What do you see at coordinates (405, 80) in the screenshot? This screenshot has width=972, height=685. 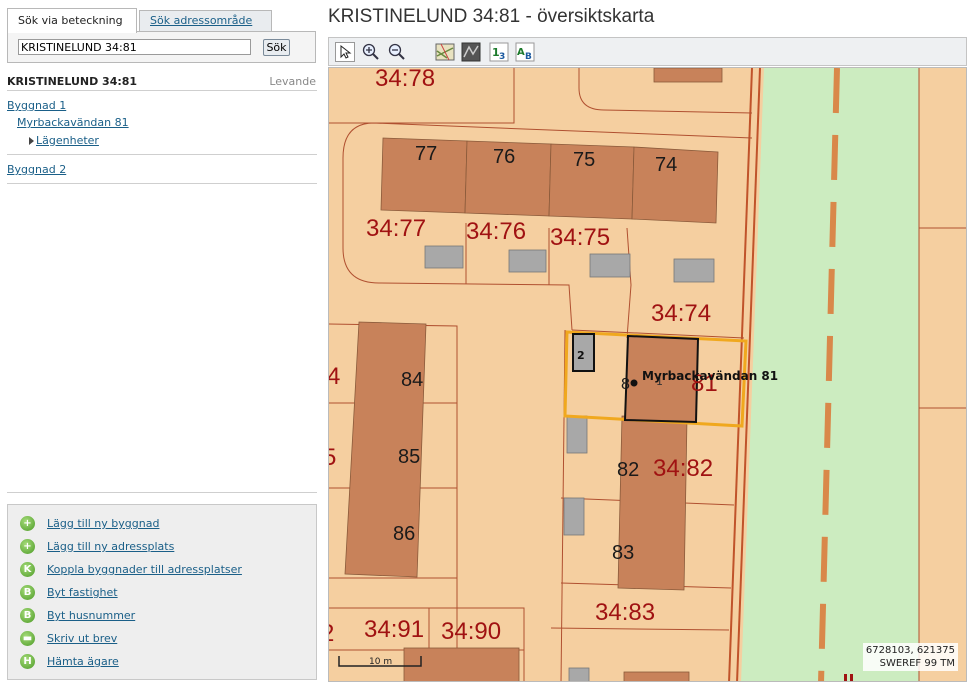 I see `parcel-label: 34:78` at bounding box center [405, 80].